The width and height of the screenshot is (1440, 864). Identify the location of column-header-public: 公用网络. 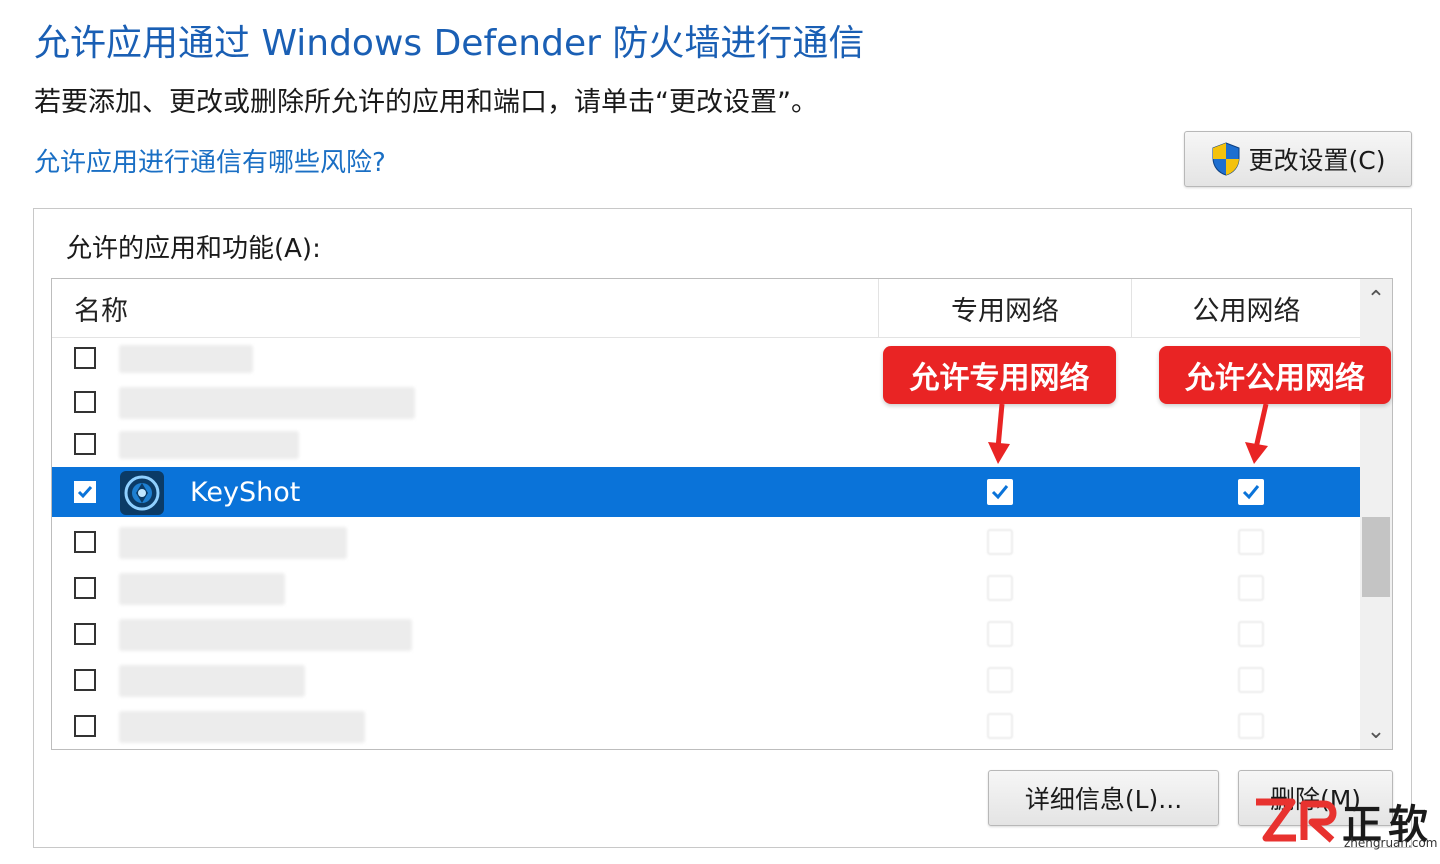
(1246, 308).